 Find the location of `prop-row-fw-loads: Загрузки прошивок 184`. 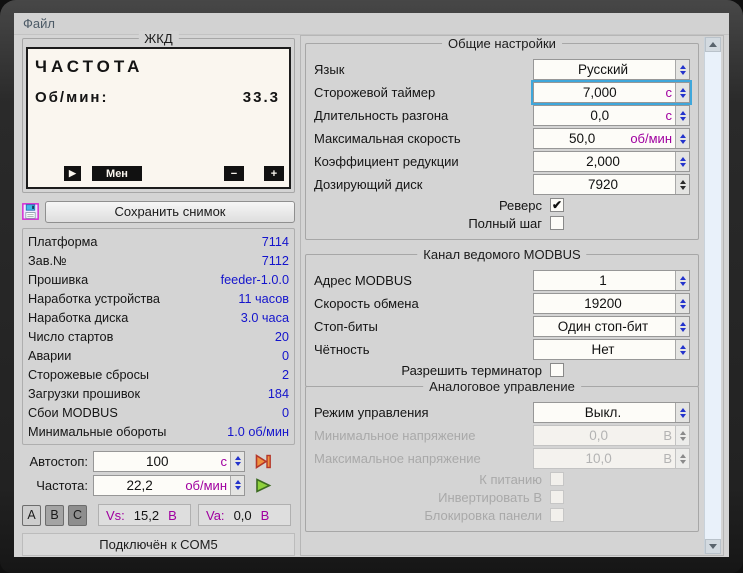

prop-row-fw-loads: Загрузки прошивок 184 is located at coordinates (158, 394).